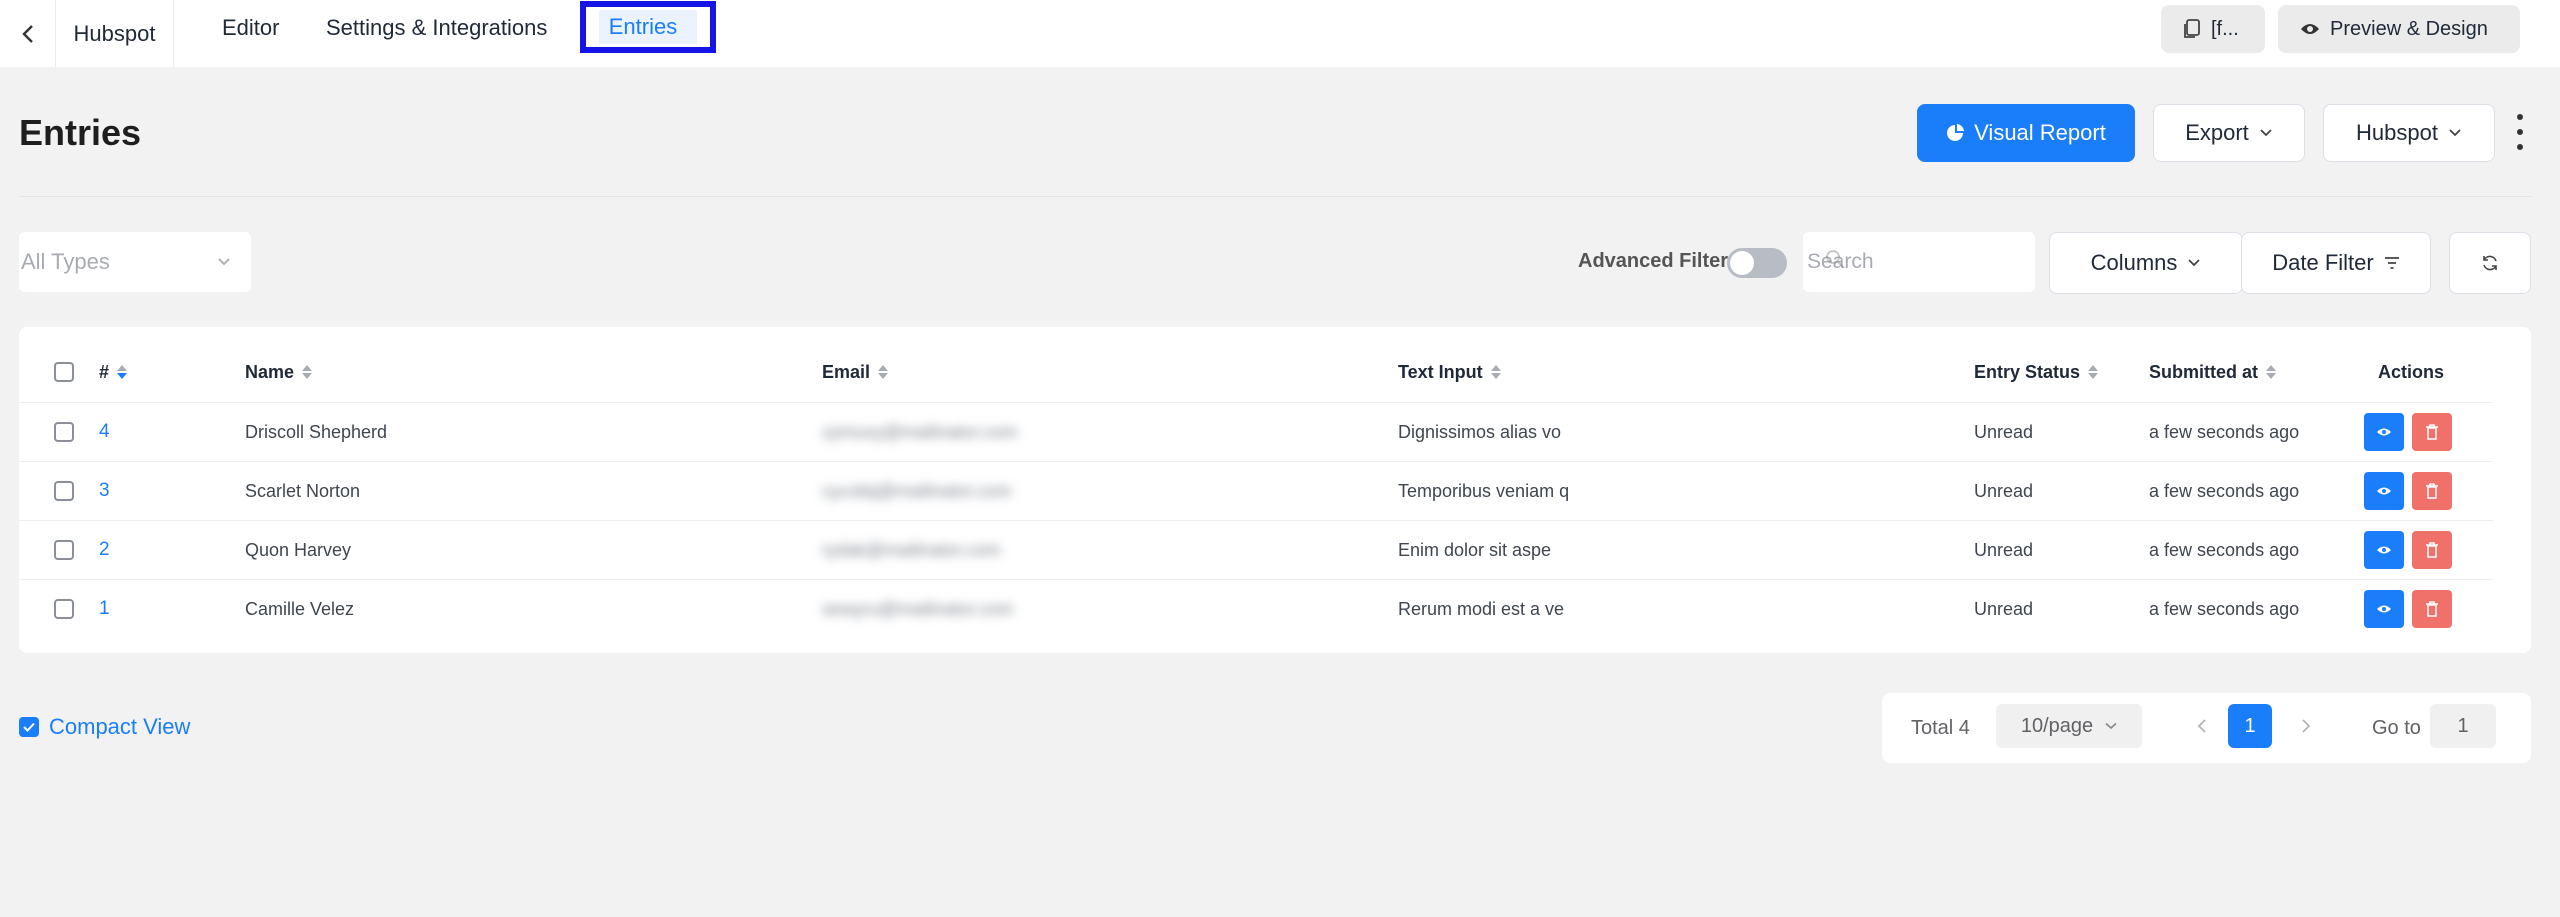 Image resolution: width=2560 pixels, height=917 pixels. Describe the element at coordinates (2224, 490) in the screenshot. I see `entry-submitted-at: a few seconds ago` at that location.